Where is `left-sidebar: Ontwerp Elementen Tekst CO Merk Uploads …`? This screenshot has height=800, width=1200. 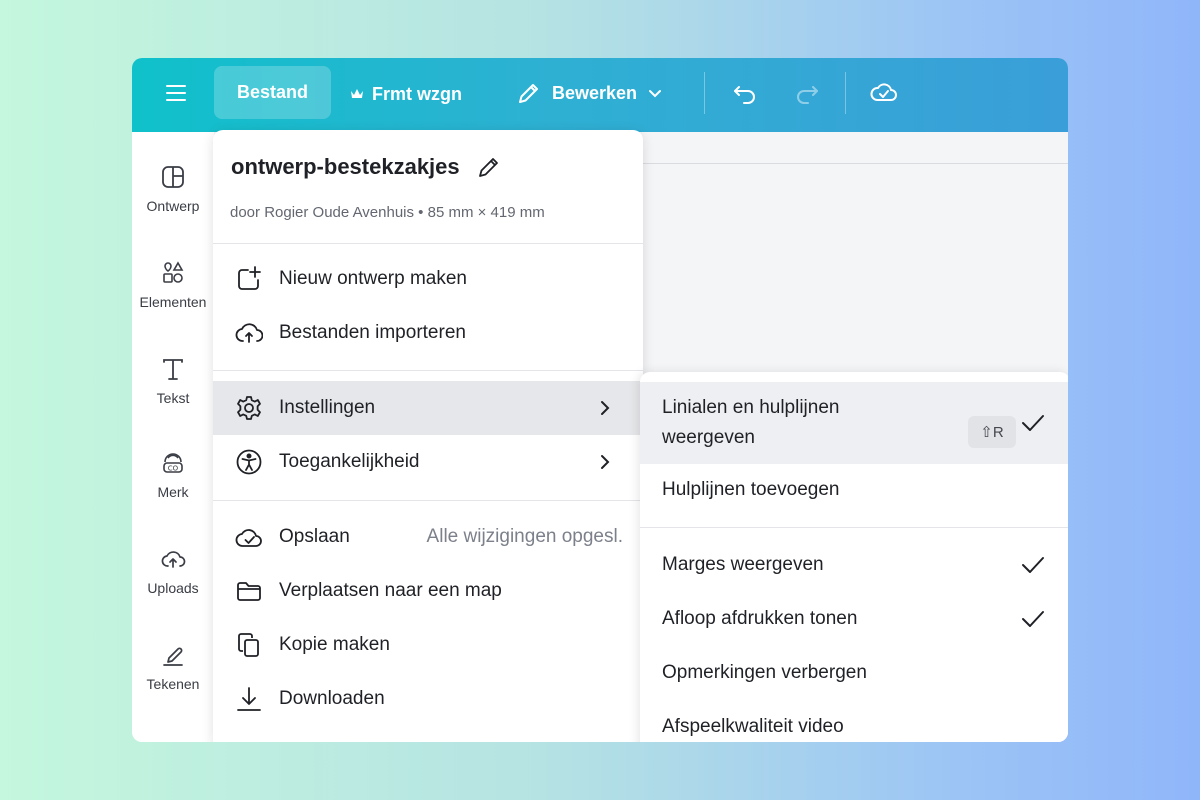 left-sidebar: Ontwerp Elementen Tekst CO Merk Uploads … is located at coordinates (173, 437).